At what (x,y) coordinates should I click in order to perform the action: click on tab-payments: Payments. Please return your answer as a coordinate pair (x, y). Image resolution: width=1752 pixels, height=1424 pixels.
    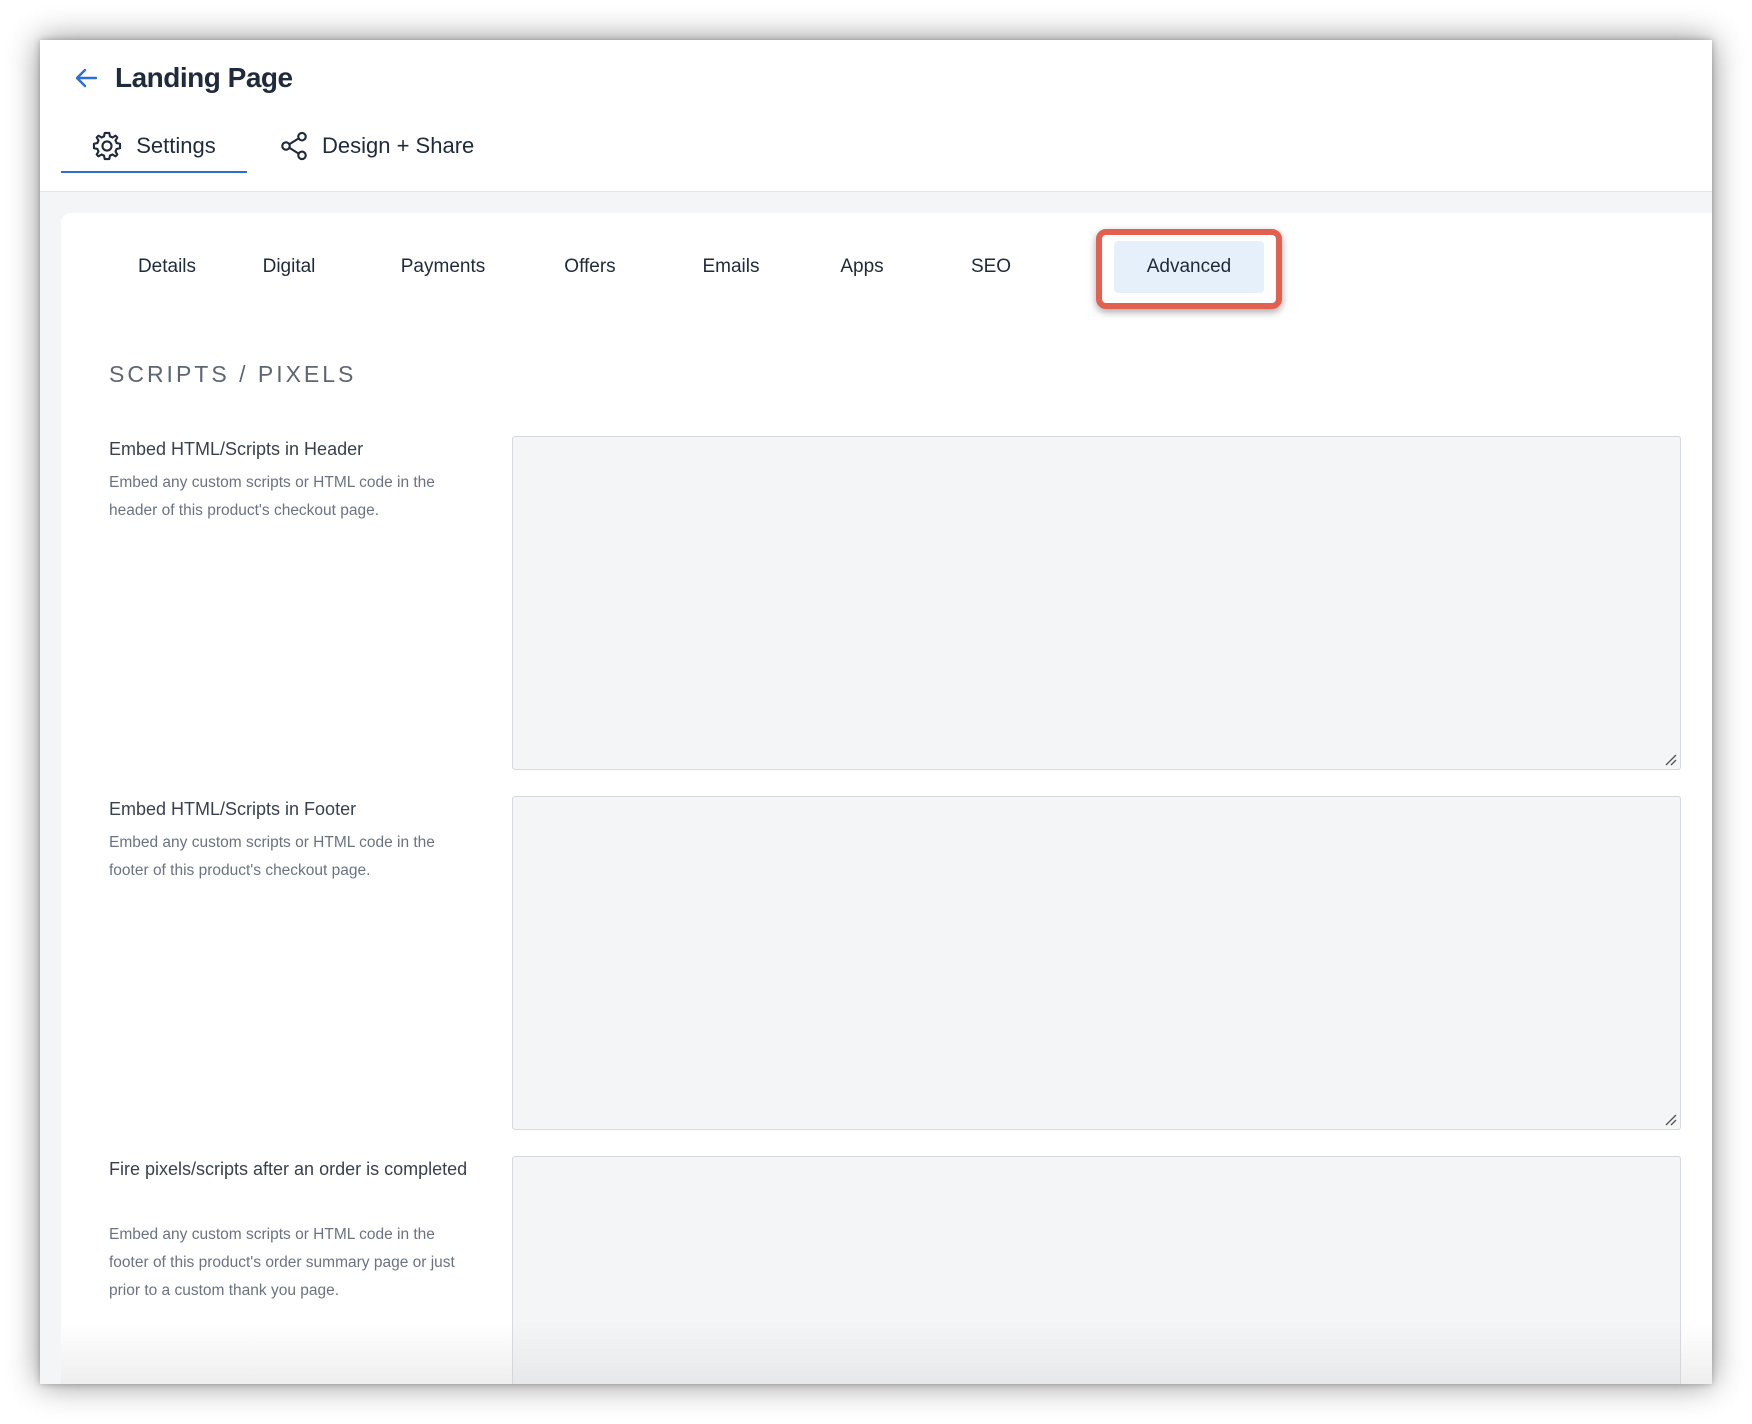
    Looking at the image, I should click on (443, 267).